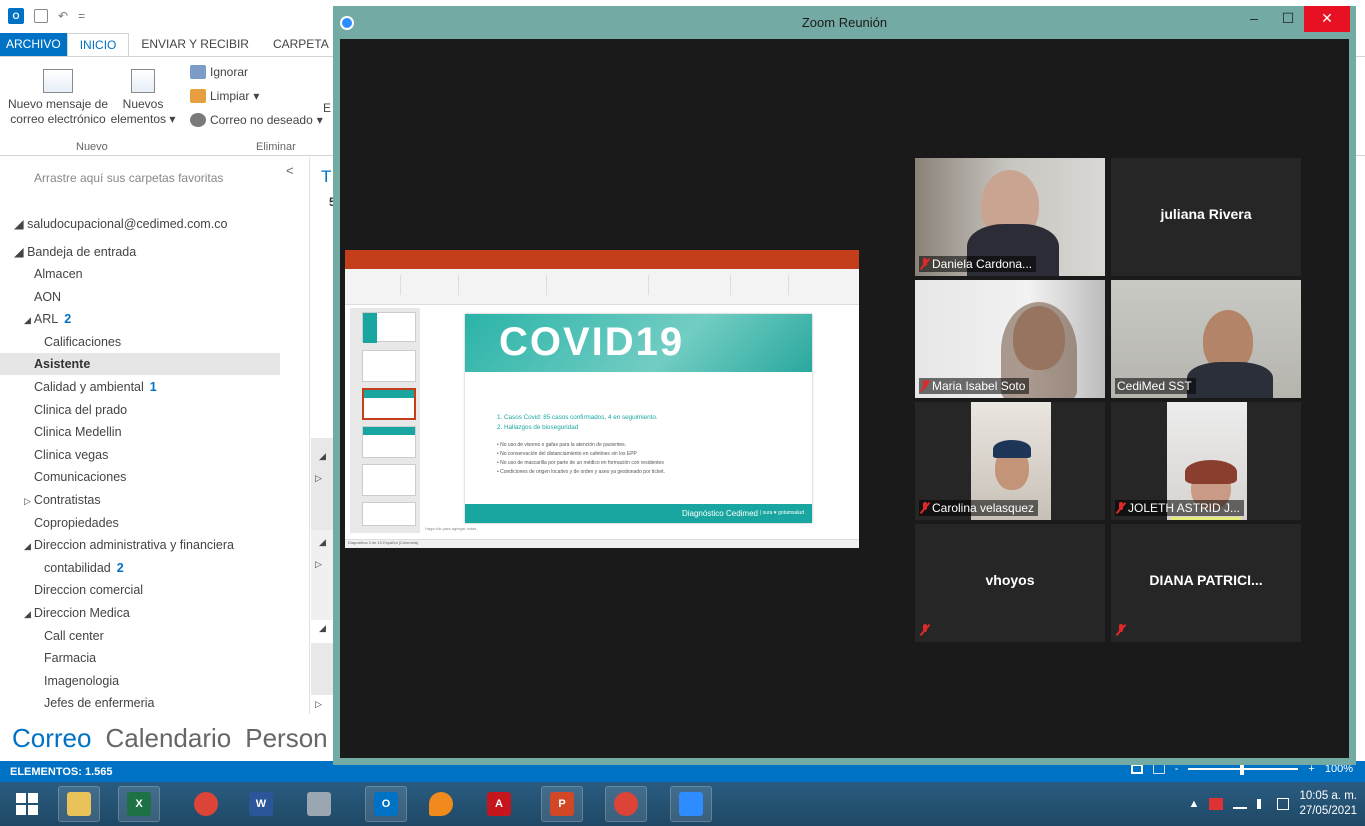  I want to click on folder-item: ▷ Contratistas, so click(140, 500).